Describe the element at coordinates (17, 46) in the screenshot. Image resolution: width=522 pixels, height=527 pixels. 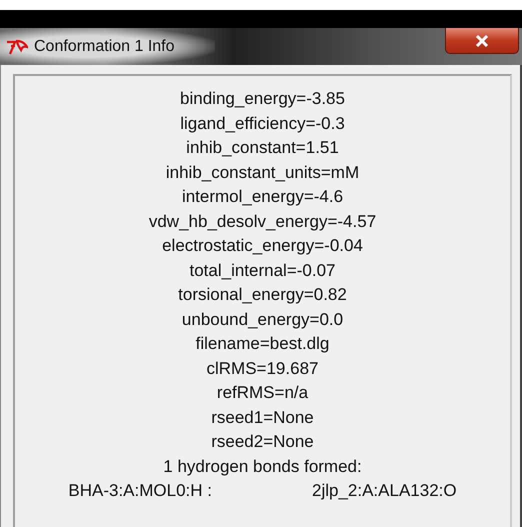
I see `feather-logo-icon` at that location.